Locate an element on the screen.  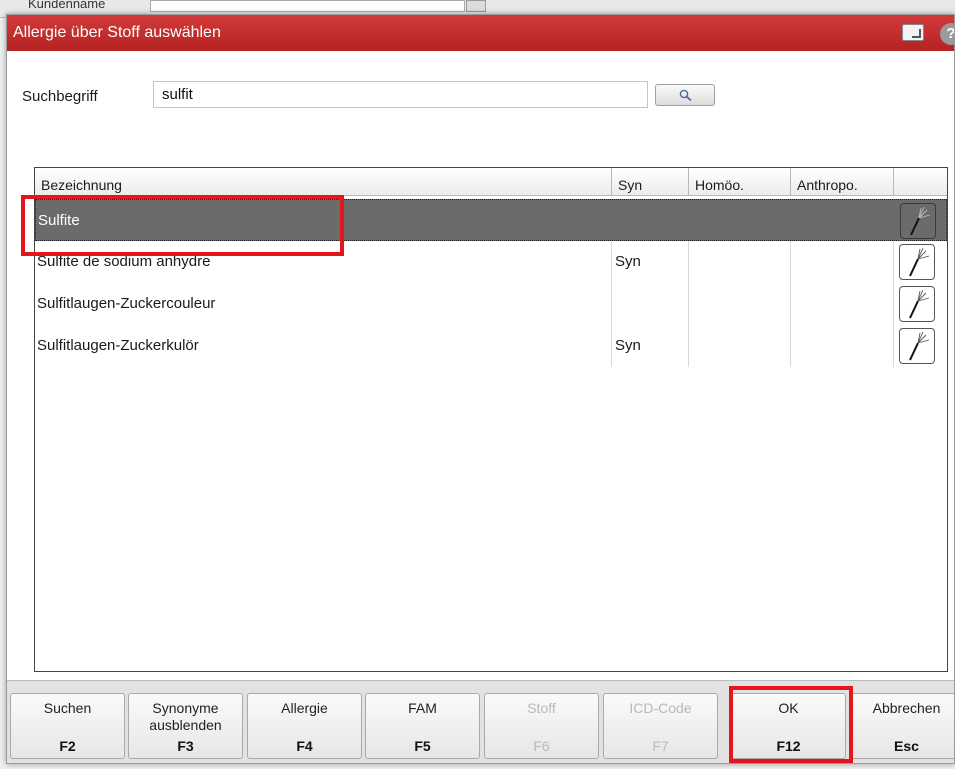
cell-bezeichnung: Sulfite de sodium anhydre is located at coordinates (124, 261).